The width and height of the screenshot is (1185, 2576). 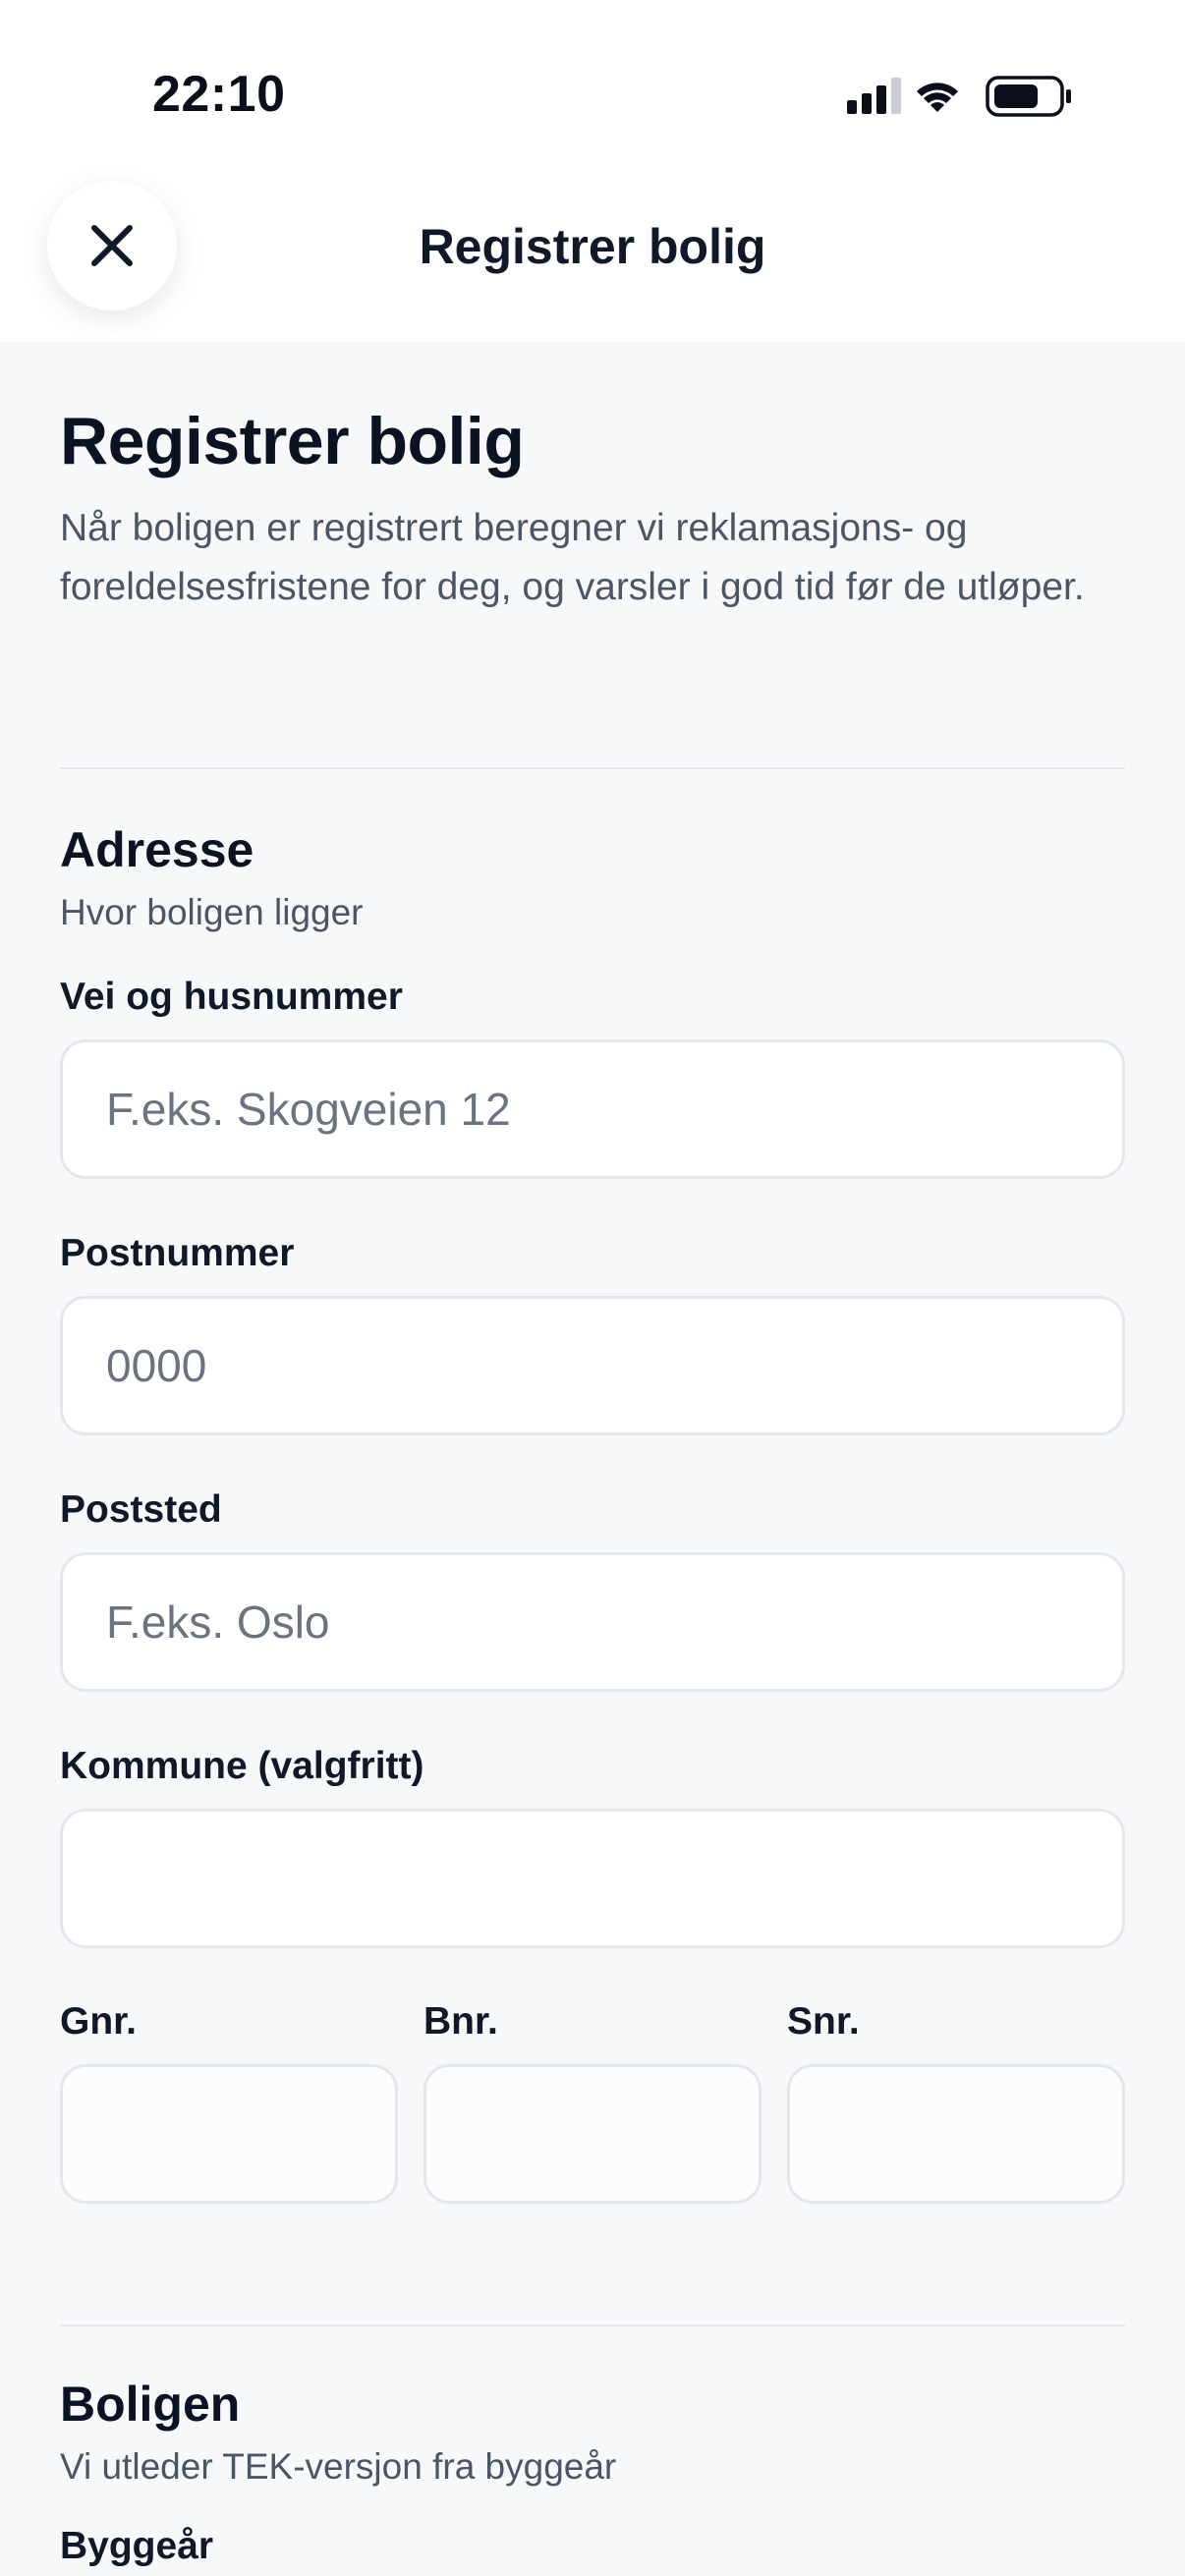 What do you see at coordinates (178, 1253) in the screenshot?
I see `postal-code-label: Postnummer` at bounding box center [178, 1253].